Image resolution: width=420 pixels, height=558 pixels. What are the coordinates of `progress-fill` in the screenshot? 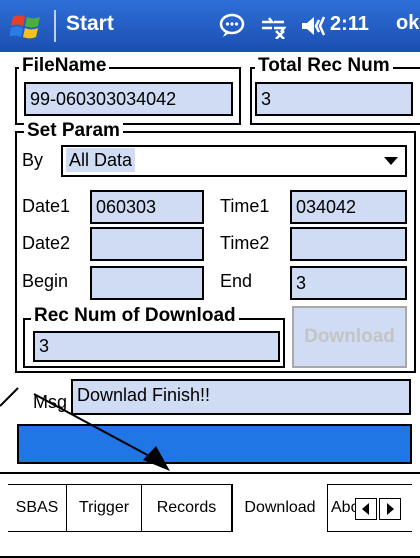 It's located at (214, 444).